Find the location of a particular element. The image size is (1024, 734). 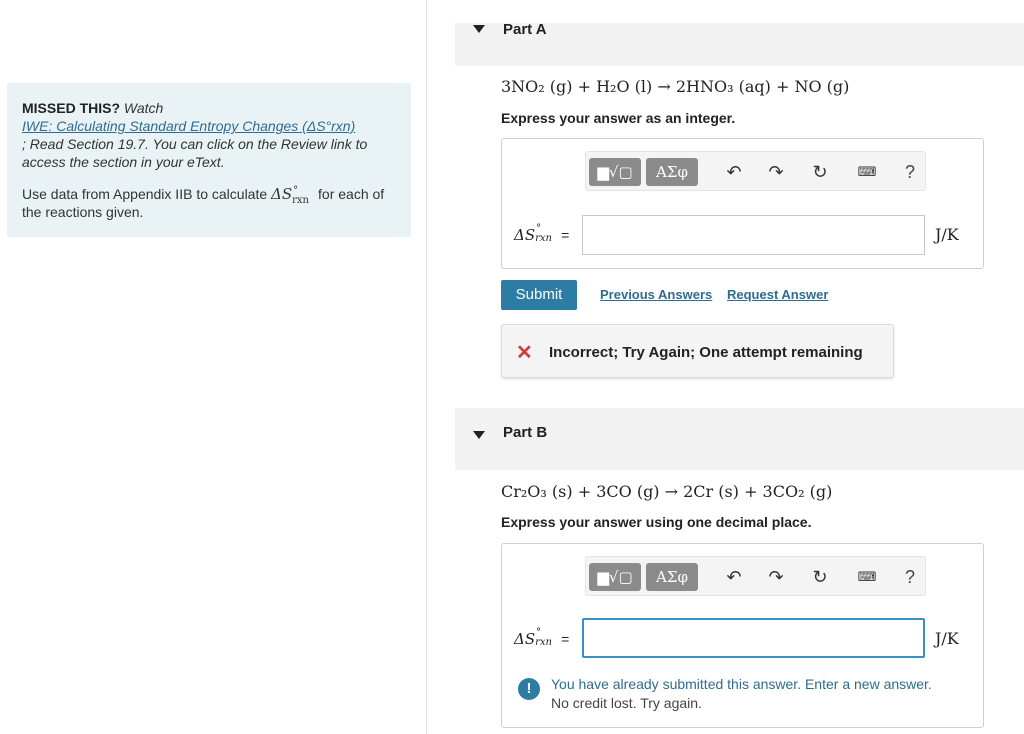

part-b-lhs: ΔS ° rxn = is located at coordinates (542, 637).